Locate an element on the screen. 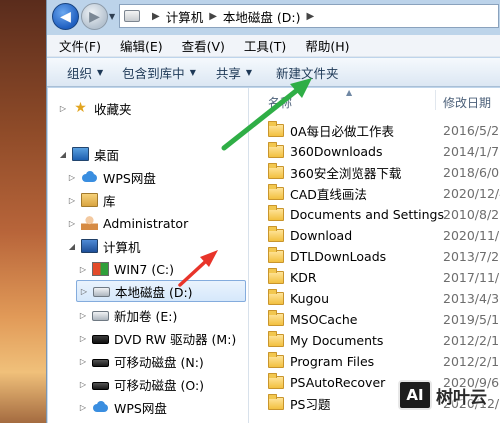 The image size is (500, 423). command-bar: 组织 ▼ 包含到库中 ▼ 共享 ▼ 新建文件夹 is located at coordinates (273, 72).